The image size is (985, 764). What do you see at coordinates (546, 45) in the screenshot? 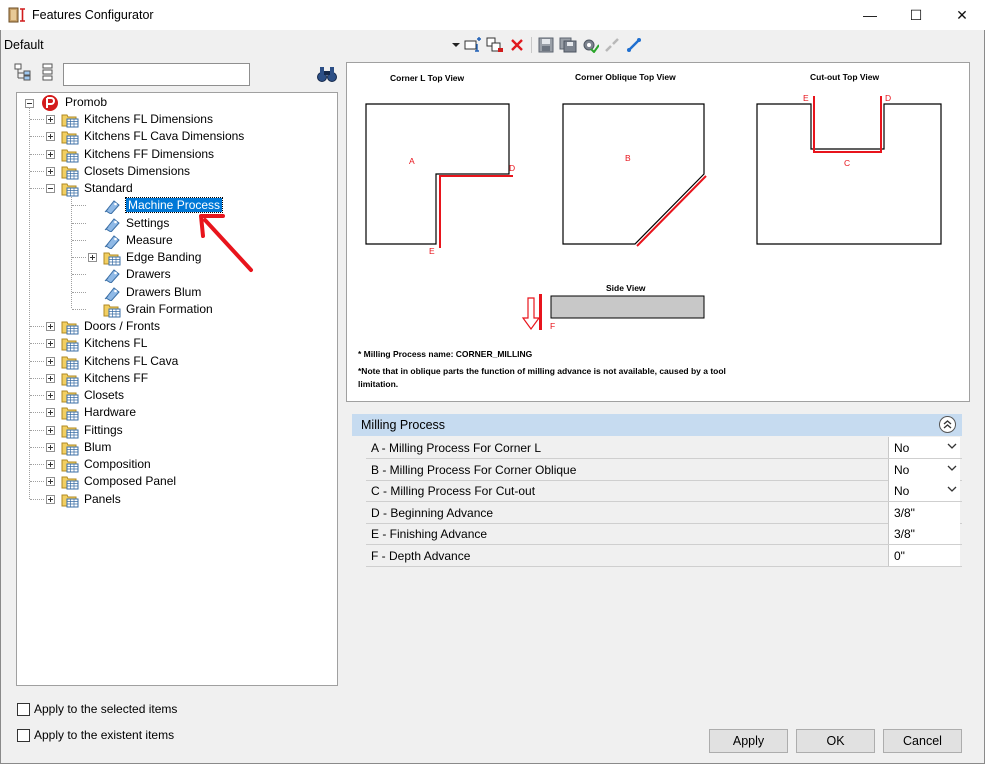
I see `save-icon` at bounding box center [546, 45].